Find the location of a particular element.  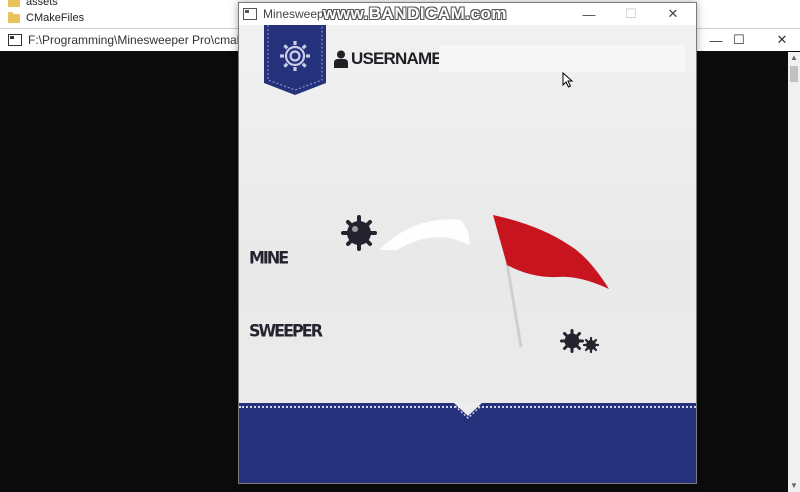

explorer-item-cmakefiles: CMakeFiles is located at coordinates (46, 18).